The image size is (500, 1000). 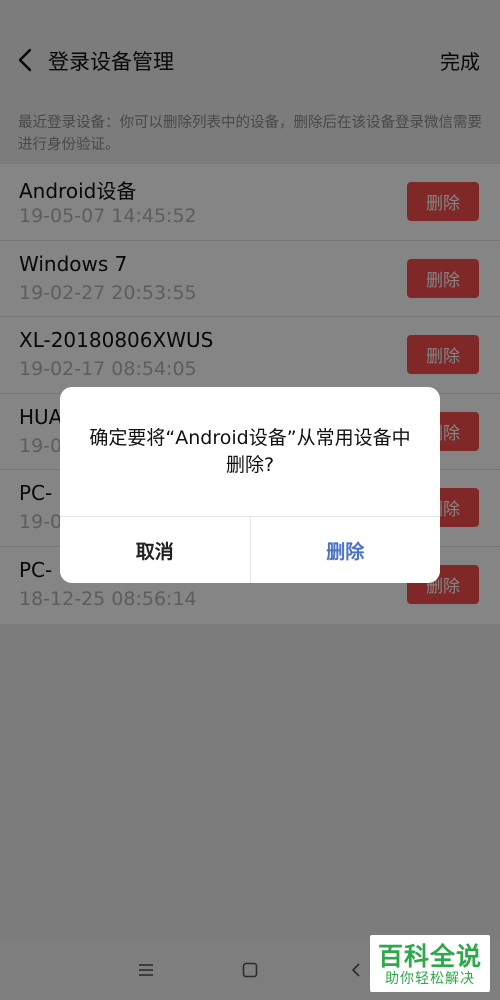 I want to click on cancel-button: 取消, so click(x=155, y=550).